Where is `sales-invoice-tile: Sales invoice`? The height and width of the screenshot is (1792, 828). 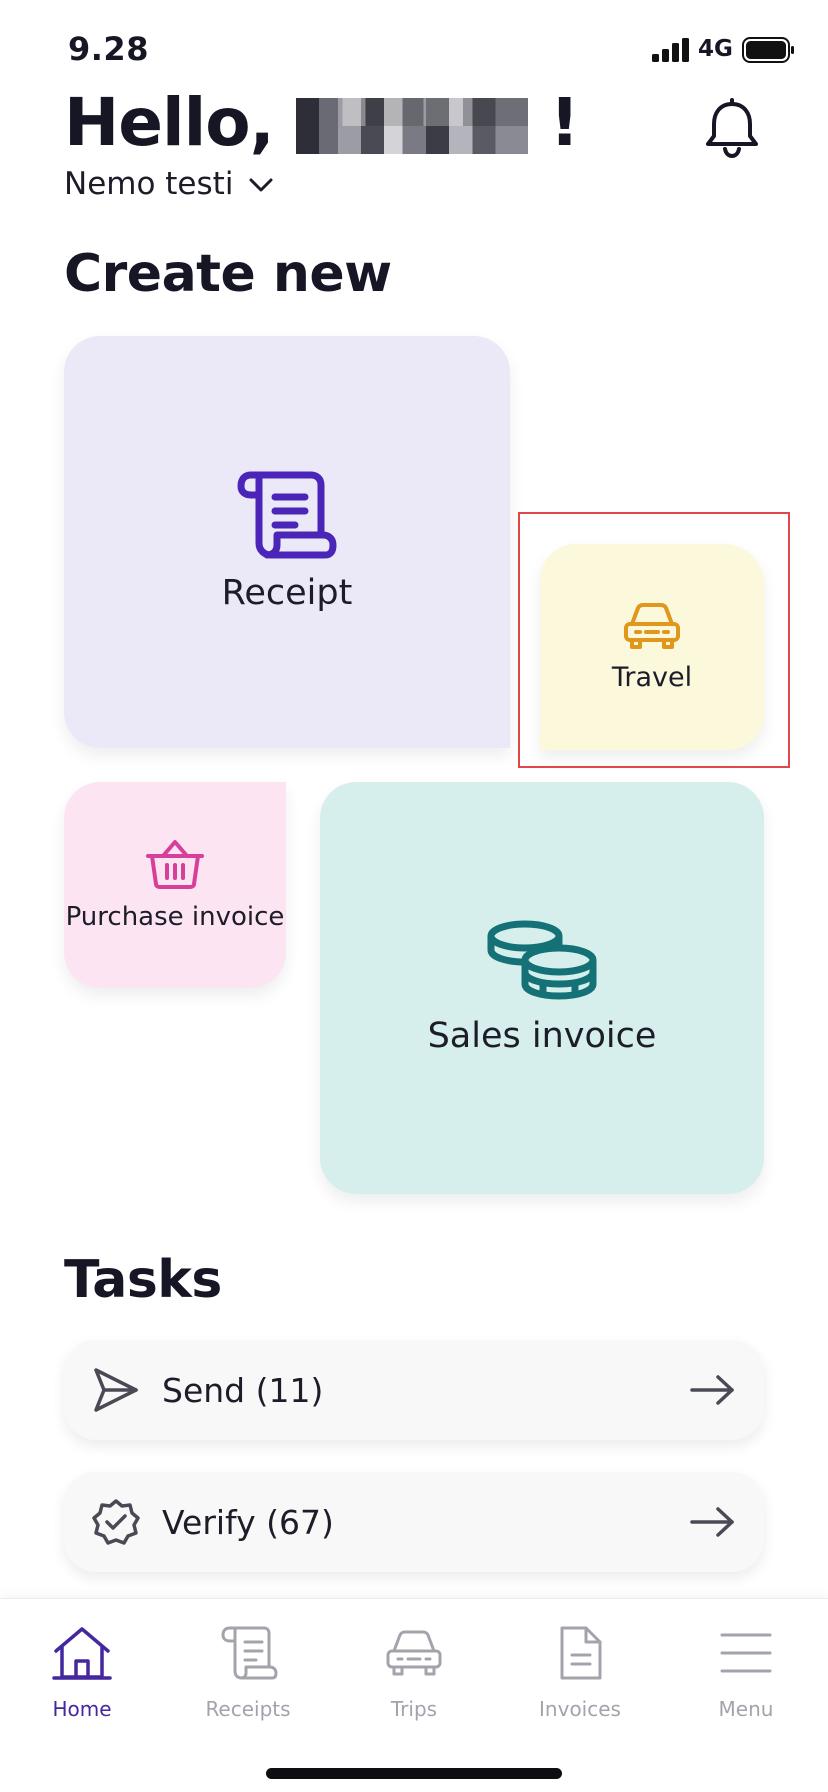 sales-invoice-tile: Sales invoice is located at coordinates (542, 988).